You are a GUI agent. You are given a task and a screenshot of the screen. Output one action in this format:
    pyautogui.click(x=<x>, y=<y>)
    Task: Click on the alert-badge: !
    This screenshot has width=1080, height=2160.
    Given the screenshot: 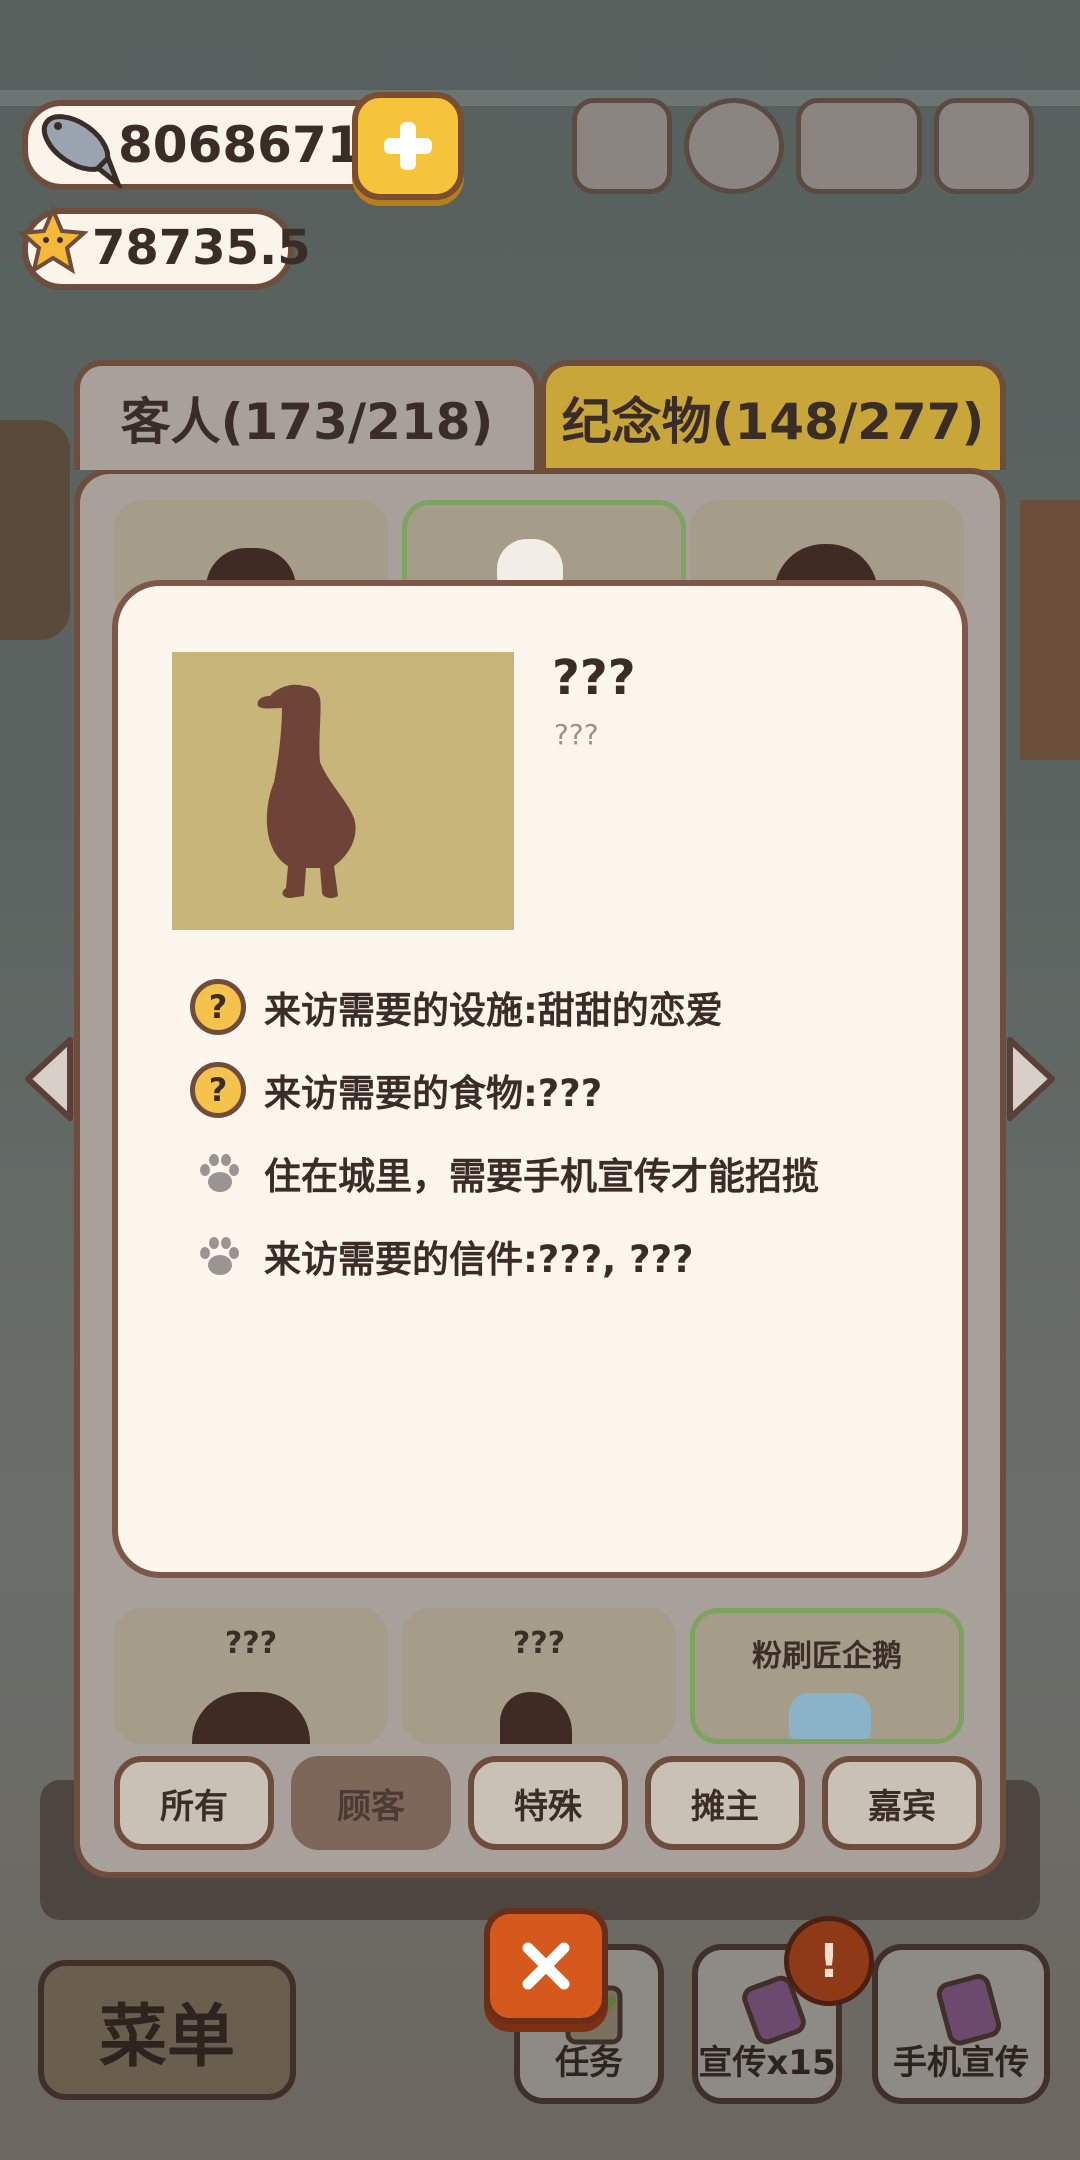 What is the action you would take?
    pyautogui.click(x=829, y=1961)
    